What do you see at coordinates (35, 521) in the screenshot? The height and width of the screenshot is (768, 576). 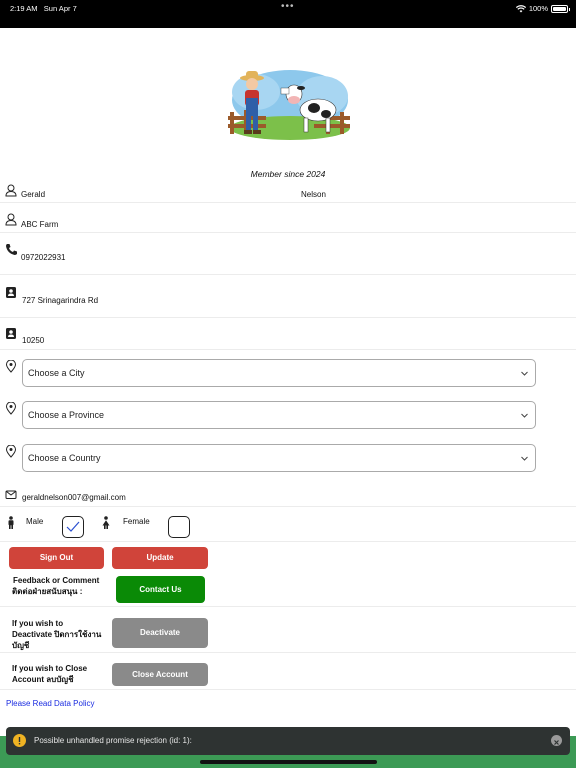 I see `male-label: Male` at bounding box center [35, 521].